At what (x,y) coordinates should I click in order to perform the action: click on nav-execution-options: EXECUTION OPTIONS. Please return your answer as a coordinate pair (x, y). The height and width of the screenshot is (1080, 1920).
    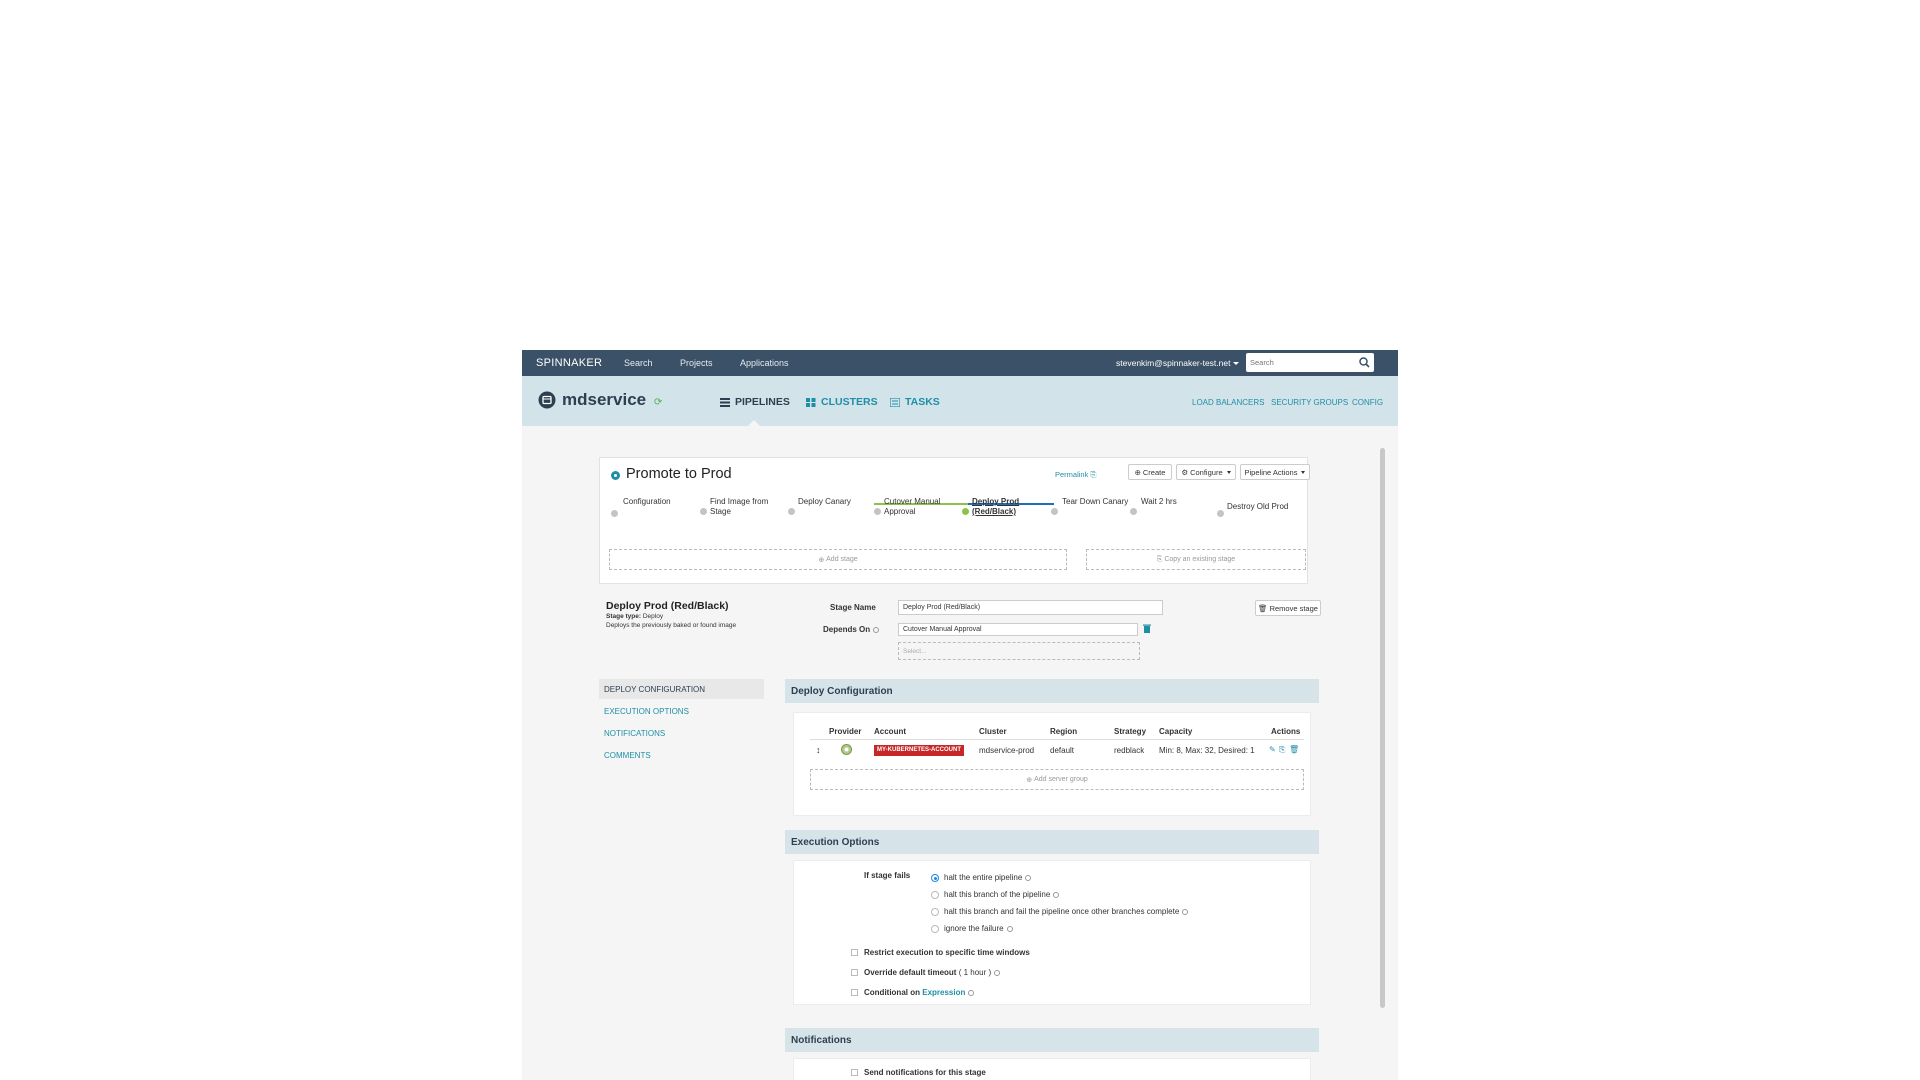
    Looking at the image, I should click on (681, 711).